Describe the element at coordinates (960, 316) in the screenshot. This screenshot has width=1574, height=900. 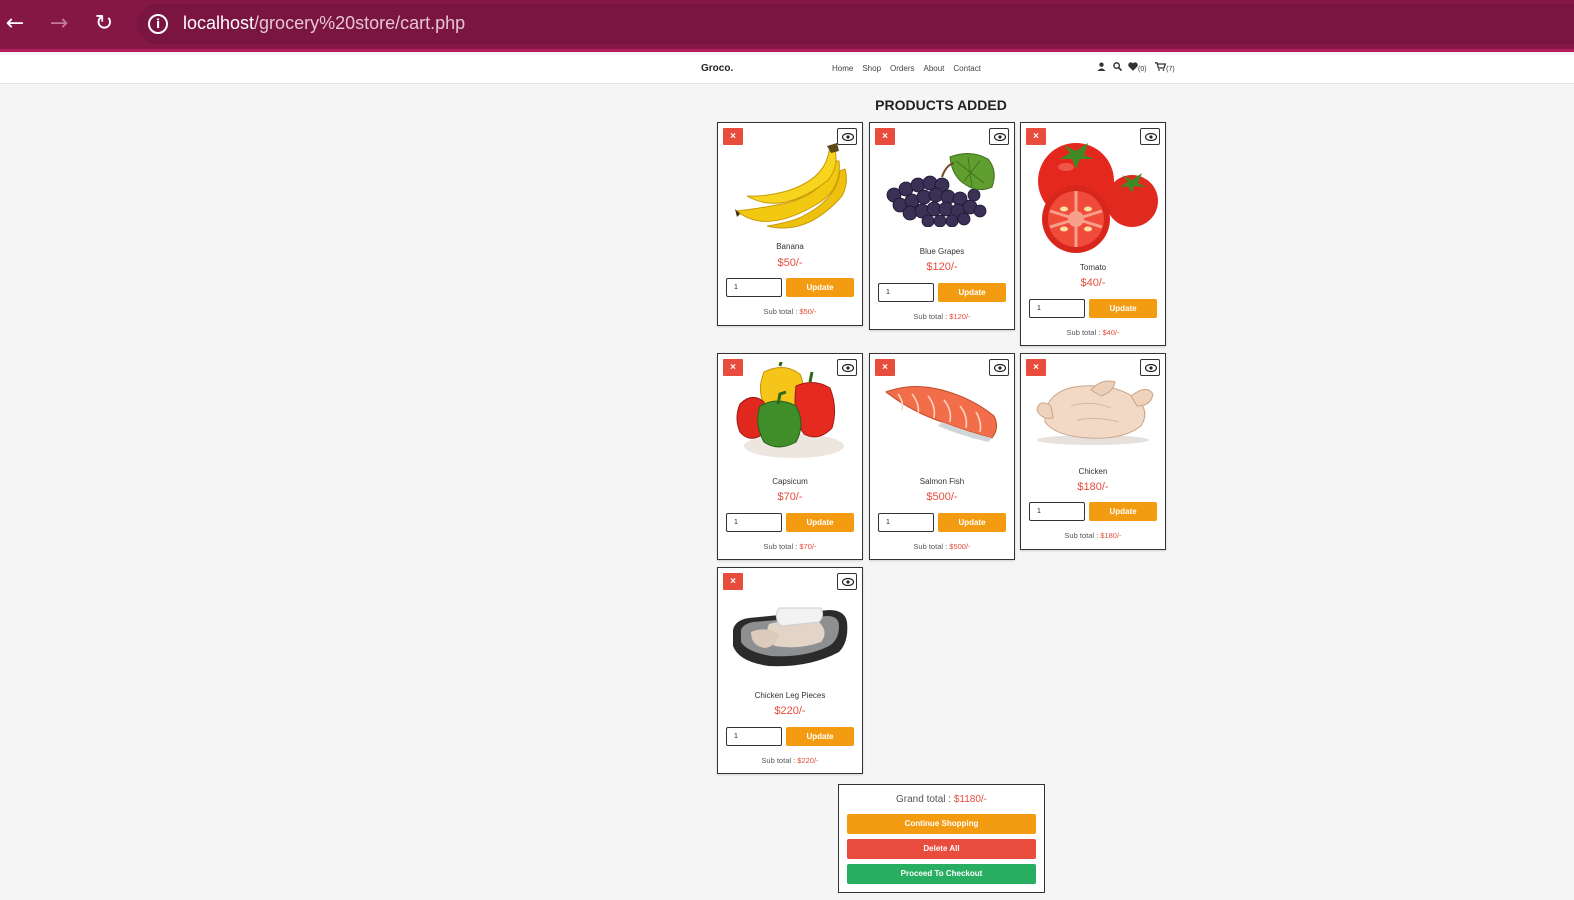
I see `subtotal-value: $120/-` at that location.